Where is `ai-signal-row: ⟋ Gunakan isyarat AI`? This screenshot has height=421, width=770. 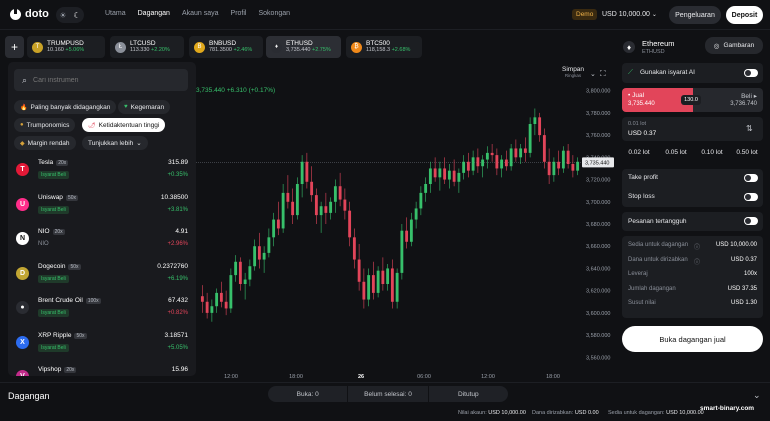
ai-signal-row: ⟋ Gunakan isyarat AI is located at coordinates (692, 73).